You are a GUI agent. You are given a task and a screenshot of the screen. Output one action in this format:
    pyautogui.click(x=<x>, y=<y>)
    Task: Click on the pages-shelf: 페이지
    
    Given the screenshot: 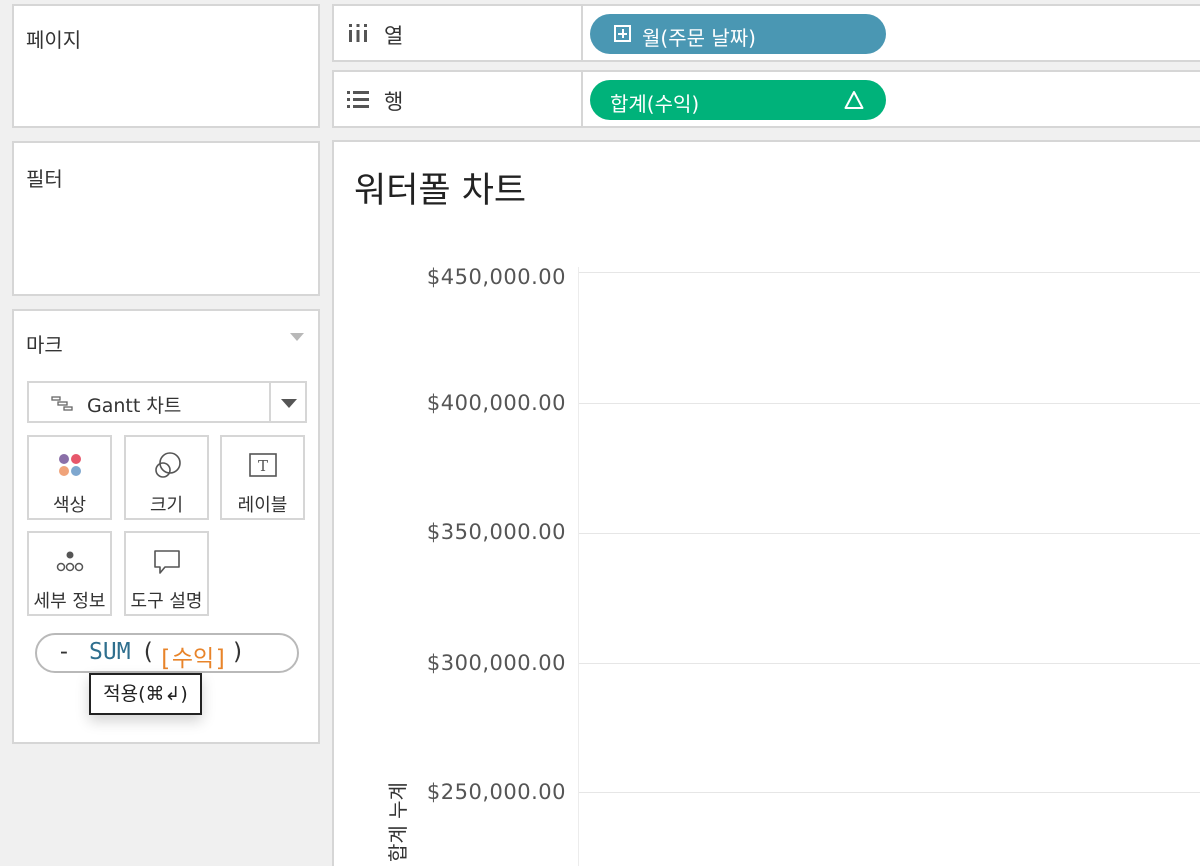 What is the action you would take?
    pyautogui.click(x=166, y=66)
    